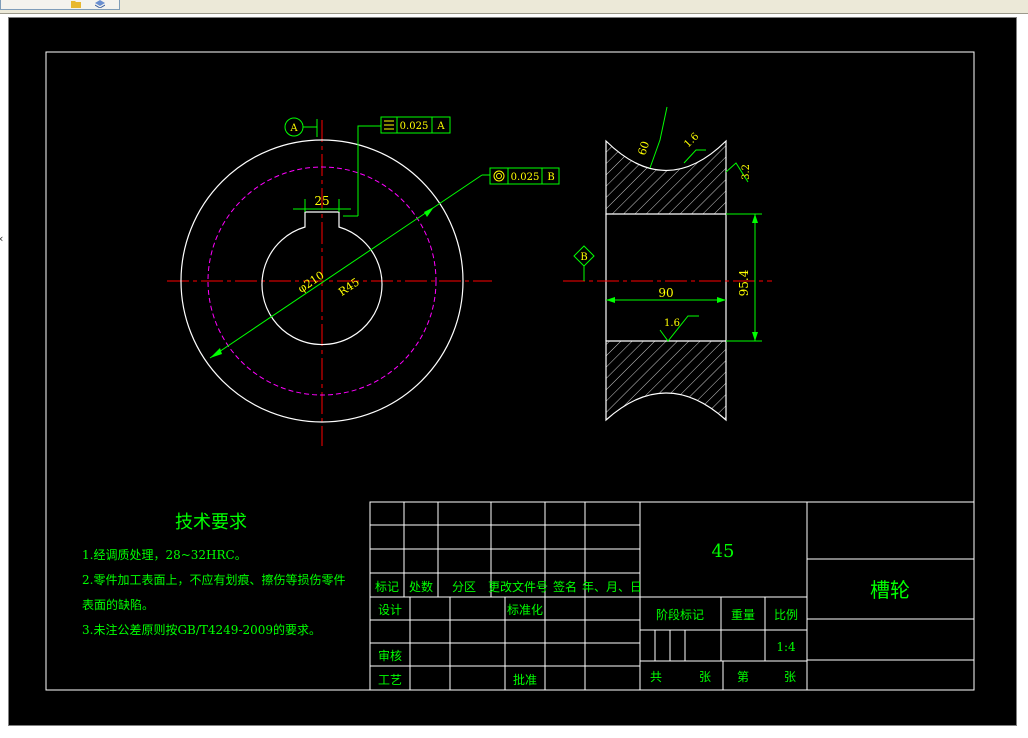  Describe the element at coordinates (525, 679) in the screenshot. I see `approve-label: 批准` at that location.